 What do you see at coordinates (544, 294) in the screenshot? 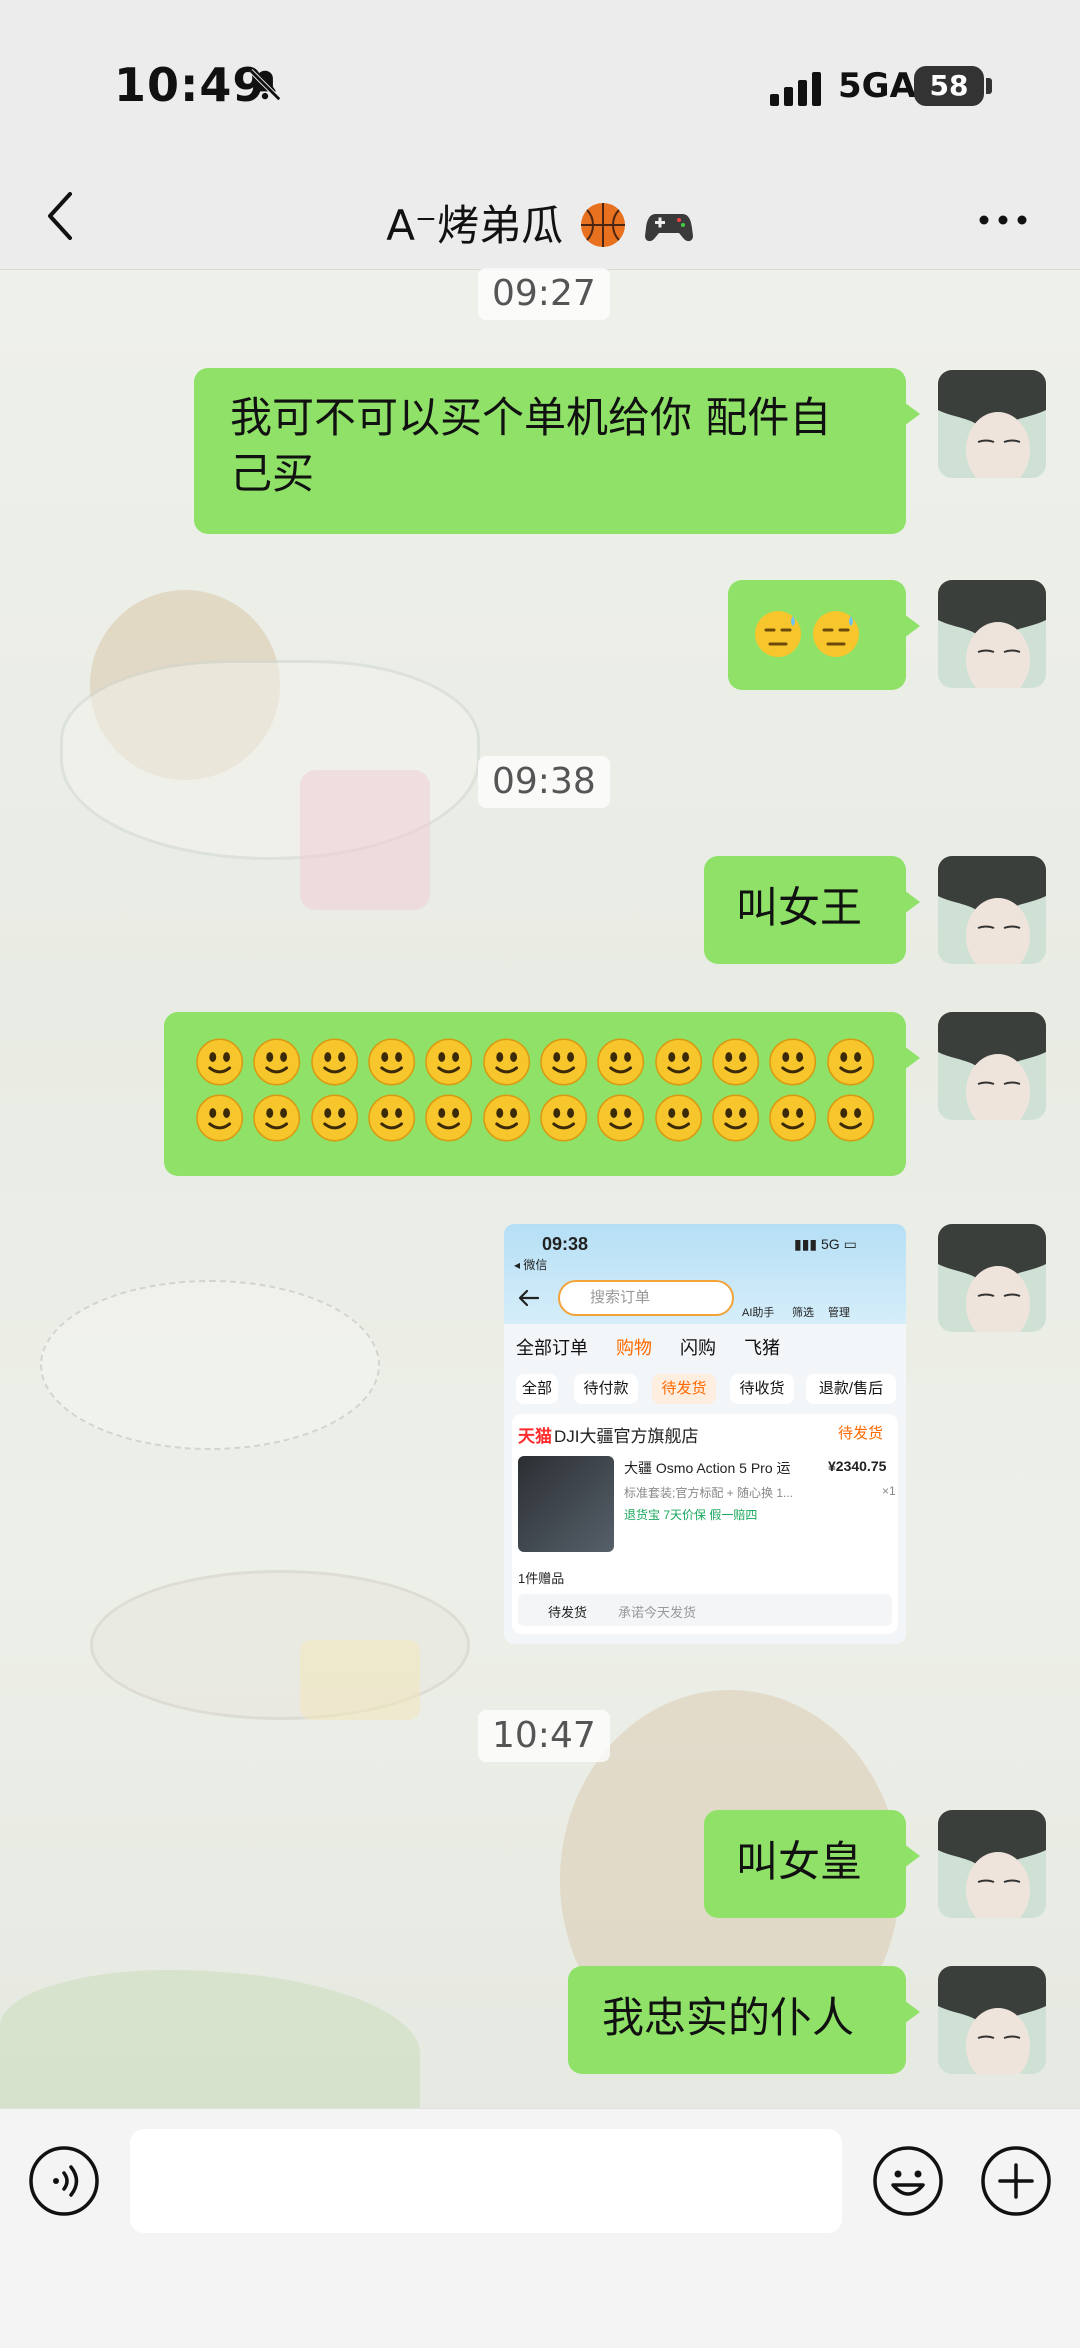
I see `timestamp-1: 09:27` at bounding box center [544, 294].